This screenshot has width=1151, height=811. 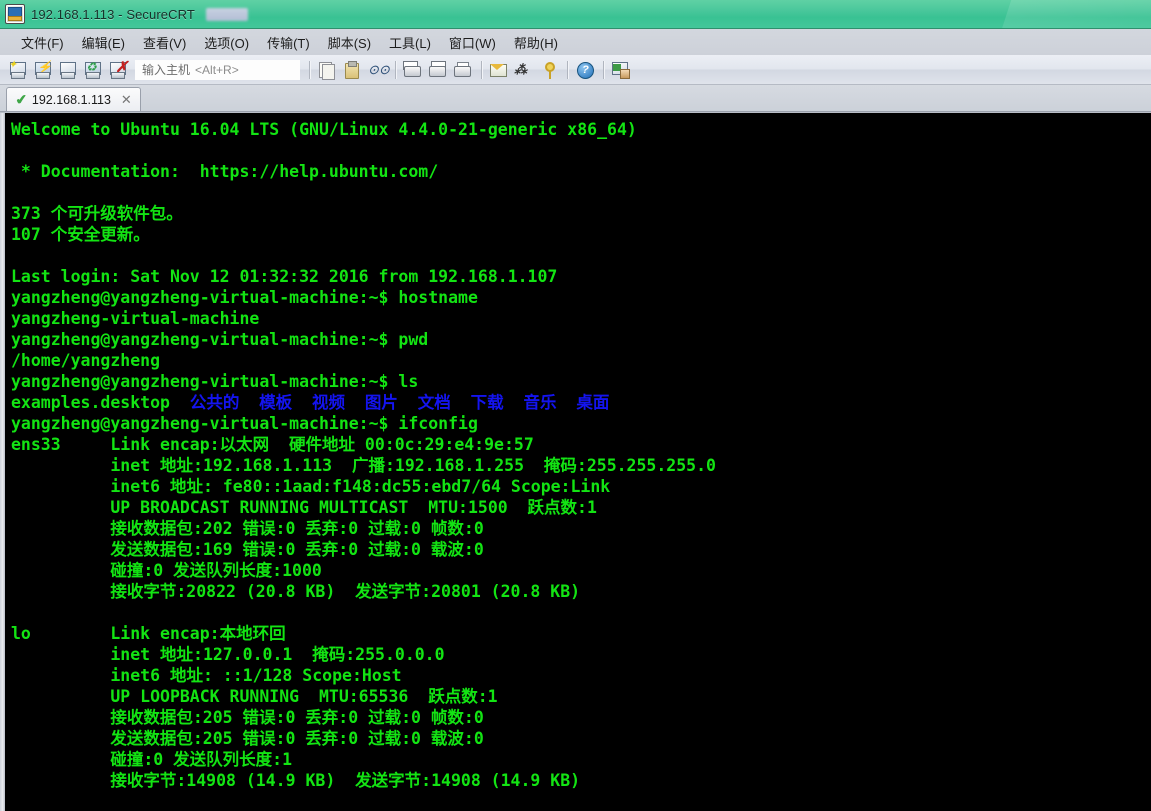 What do you see at coordinates (71, 99) in the screenshot?
I see `tab-label: 192.168.1.113` at bounding box center [71, 99].